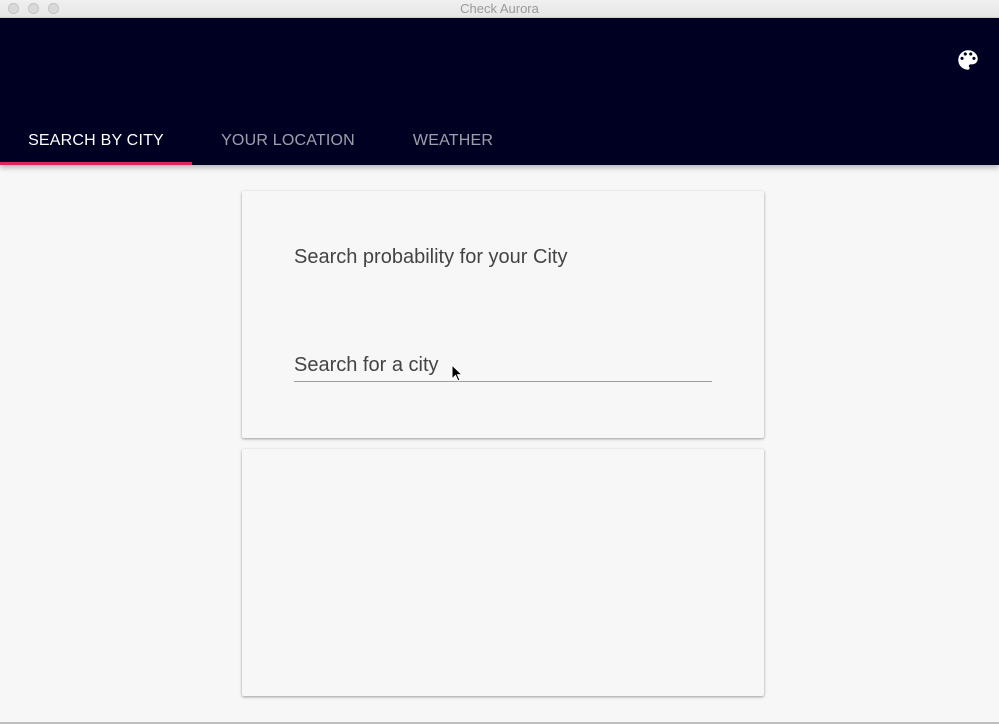 The height and width of the screenshot is (724, 999). I want to click on tab-weather: WEATHER, so click(453, 141).